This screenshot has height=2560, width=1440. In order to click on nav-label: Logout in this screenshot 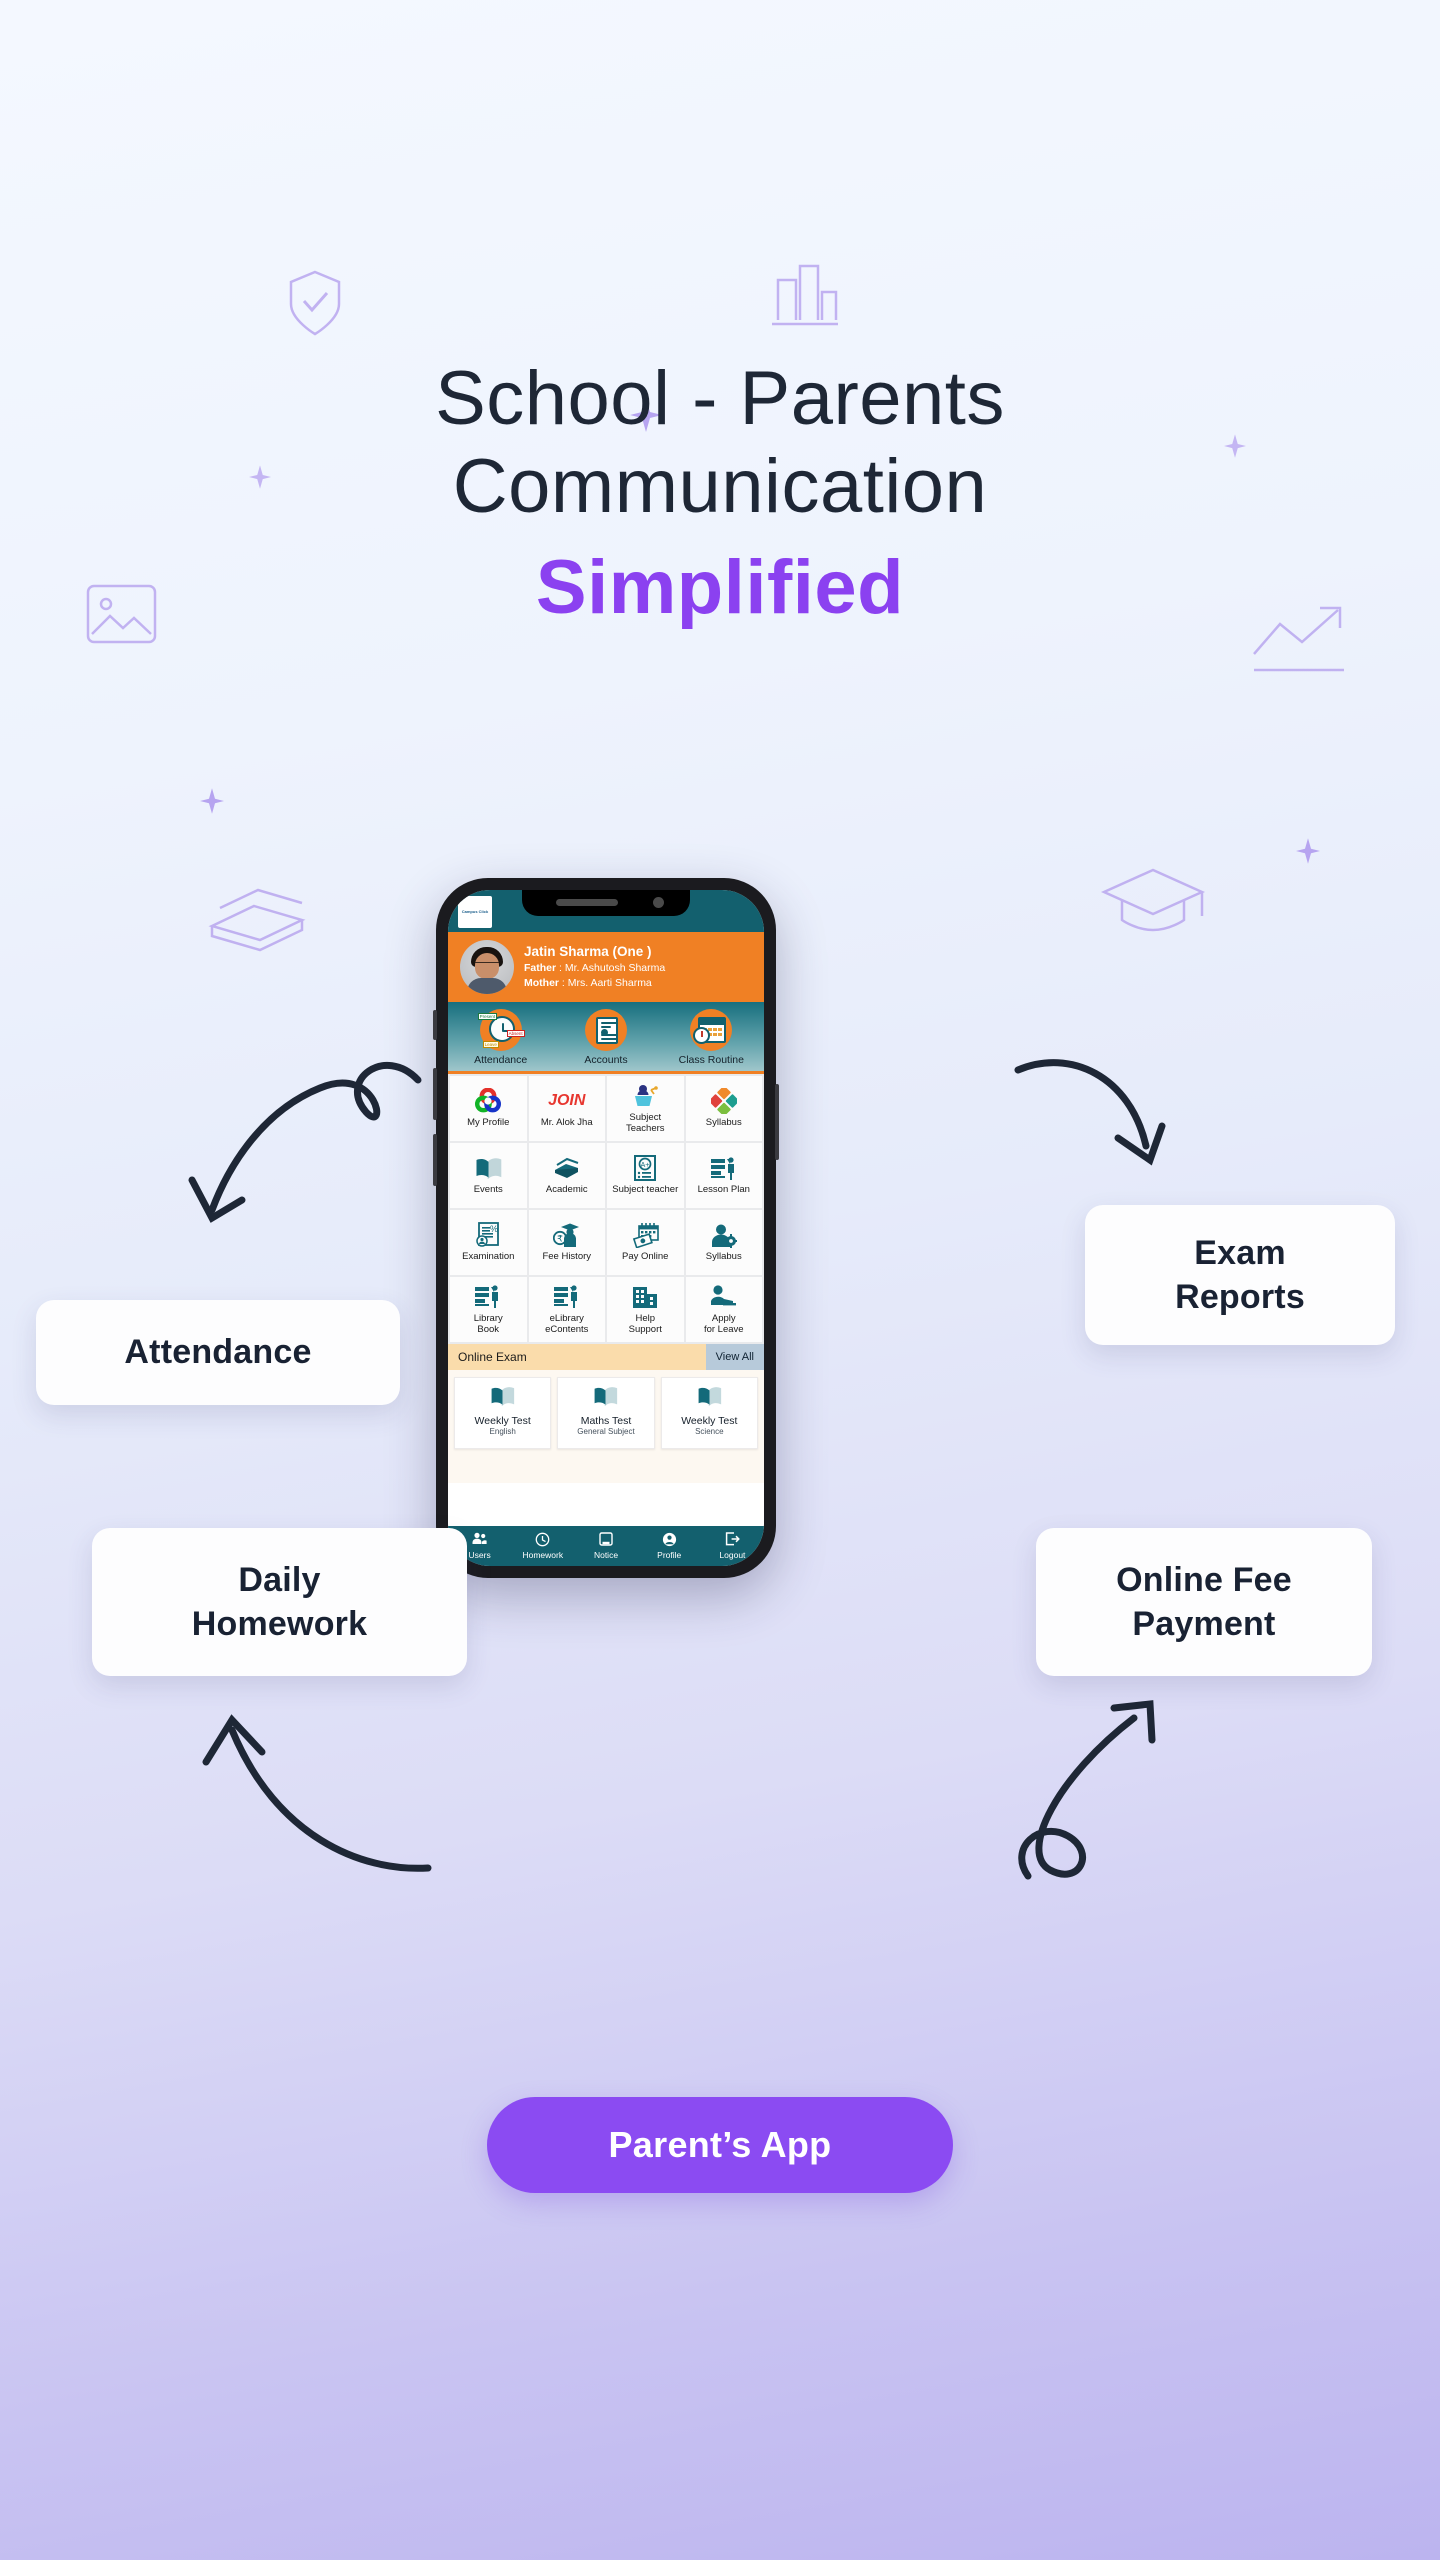, I will do `click(732, 1555)`.